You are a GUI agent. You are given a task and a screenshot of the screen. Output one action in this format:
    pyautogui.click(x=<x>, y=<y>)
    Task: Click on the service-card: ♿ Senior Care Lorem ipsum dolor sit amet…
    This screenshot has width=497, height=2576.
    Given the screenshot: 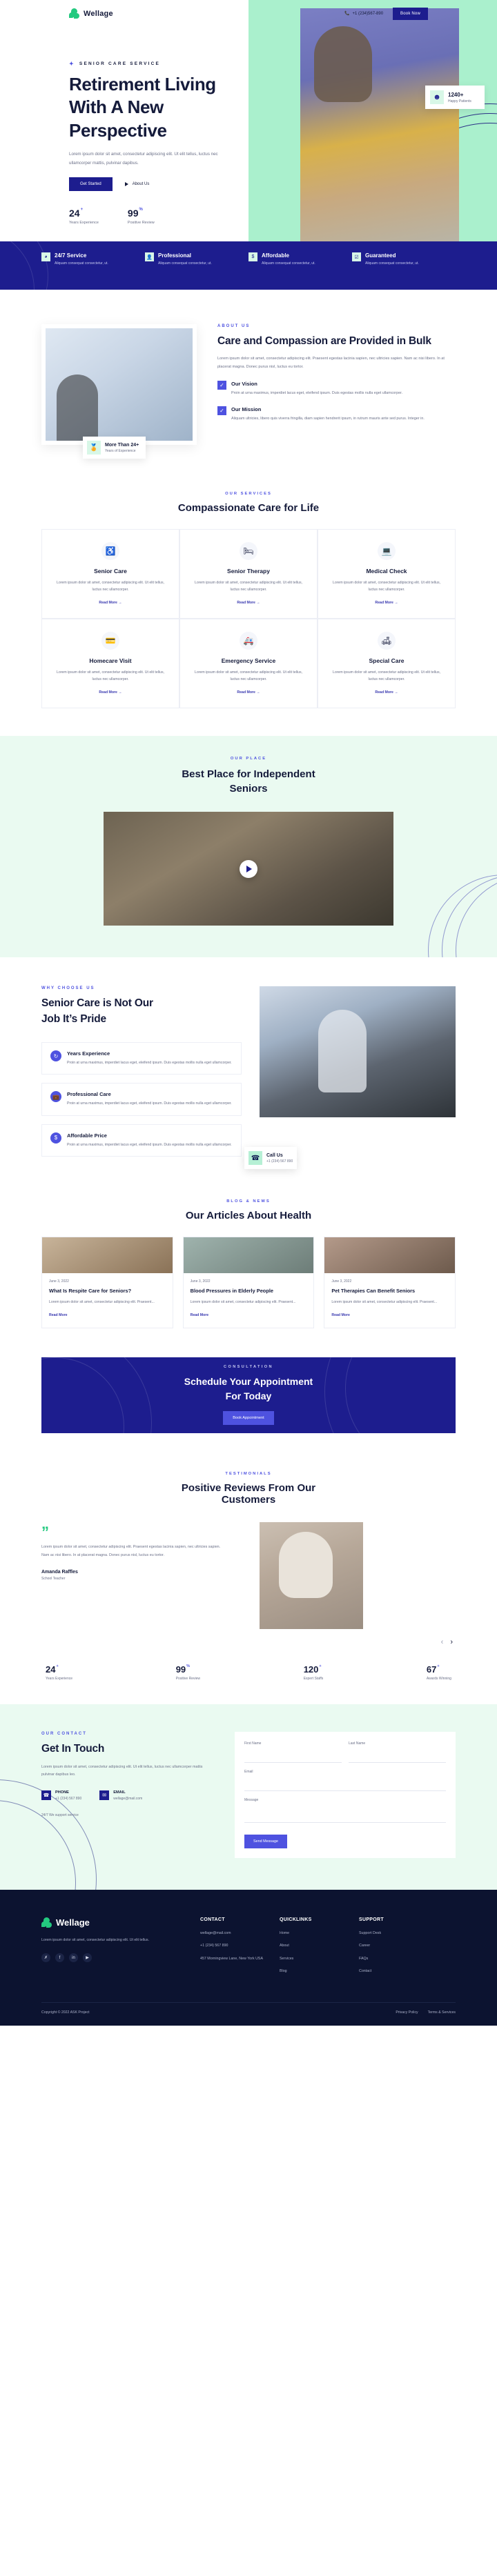 What is the action you would take?
    pyautogui.click(x=110, y=574)
    